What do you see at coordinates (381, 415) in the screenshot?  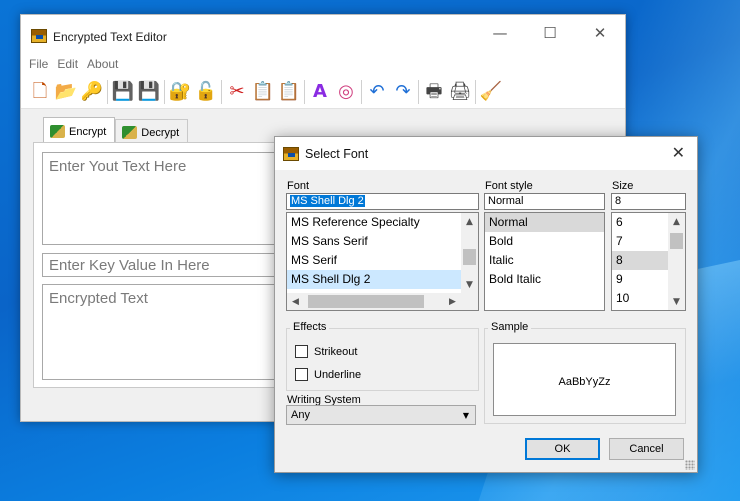 I see `writing-system-select: Any ▼` at bounding box center [381, 415].